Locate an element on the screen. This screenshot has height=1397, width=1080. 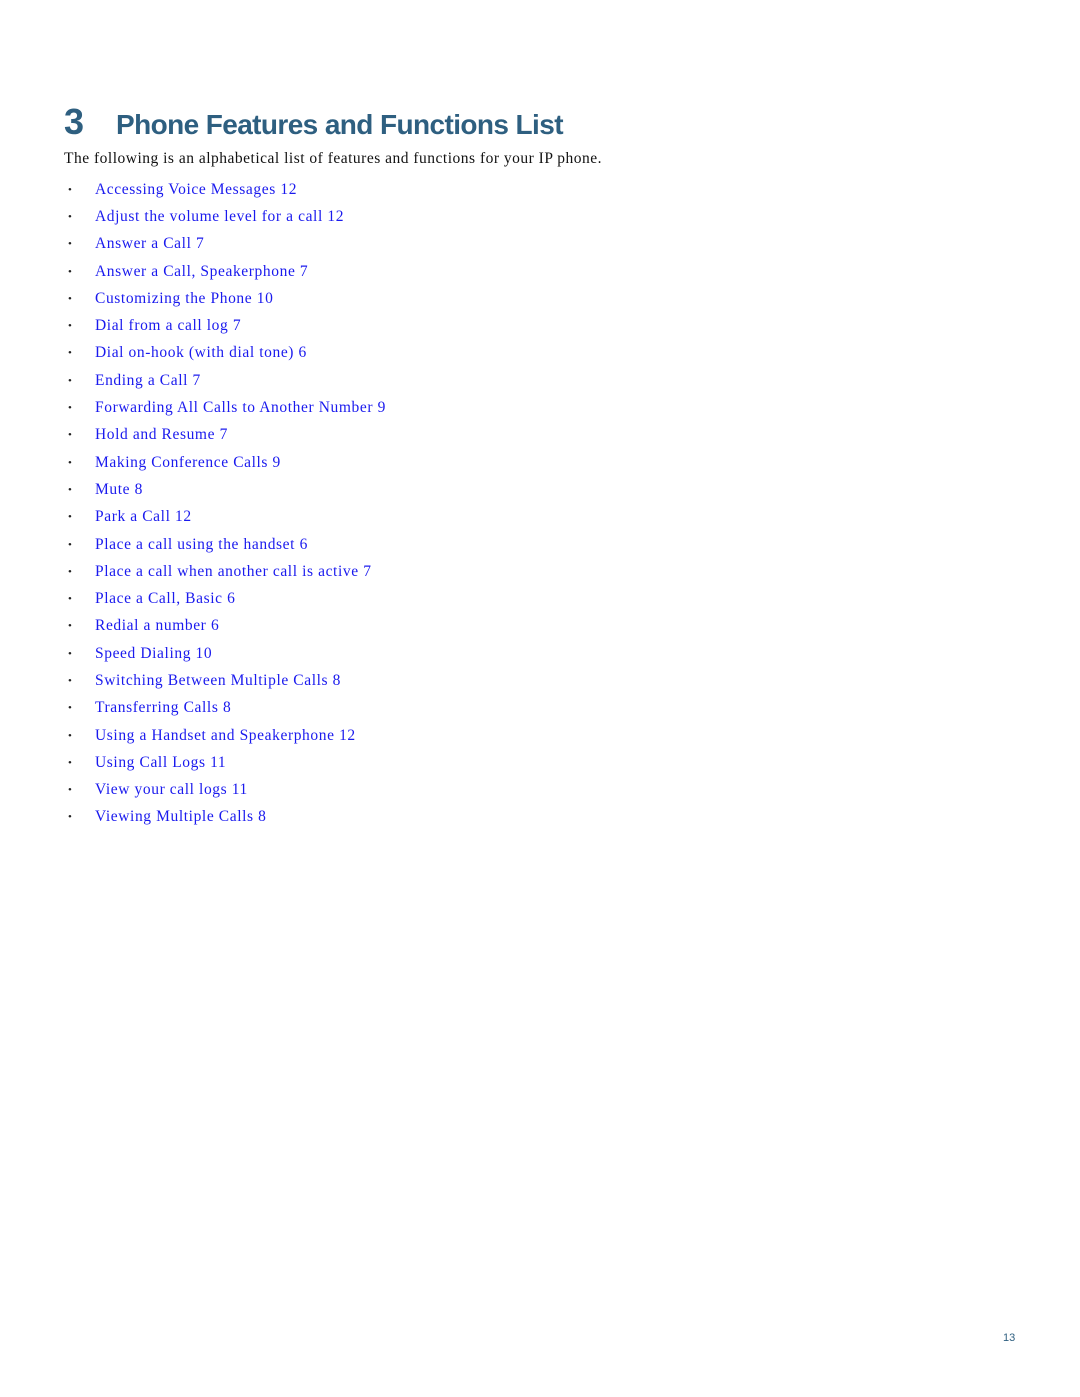
list-item: • View your call logs 11 is located at coordinates (225, 790).